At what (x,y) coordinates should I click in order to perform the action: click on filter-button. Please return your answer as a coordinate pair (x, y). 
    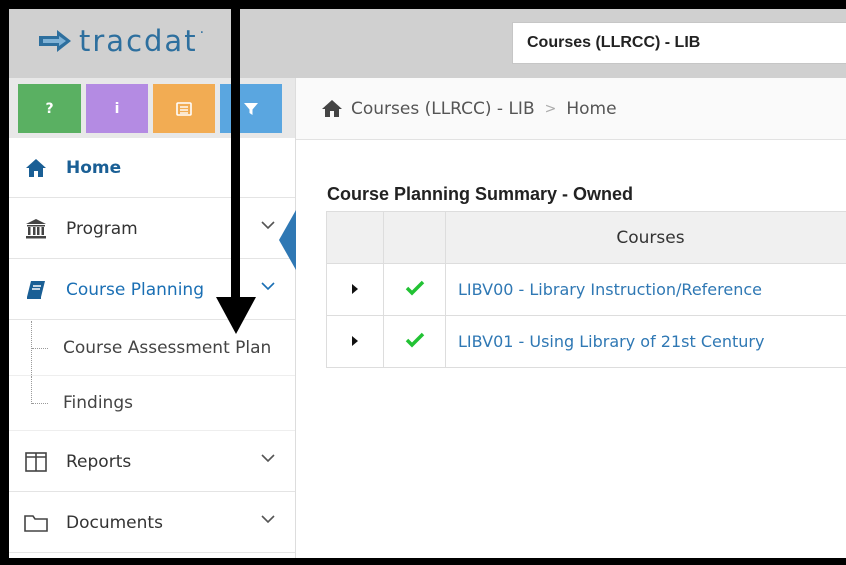
    Looking at the image, I should click on (251, 108).